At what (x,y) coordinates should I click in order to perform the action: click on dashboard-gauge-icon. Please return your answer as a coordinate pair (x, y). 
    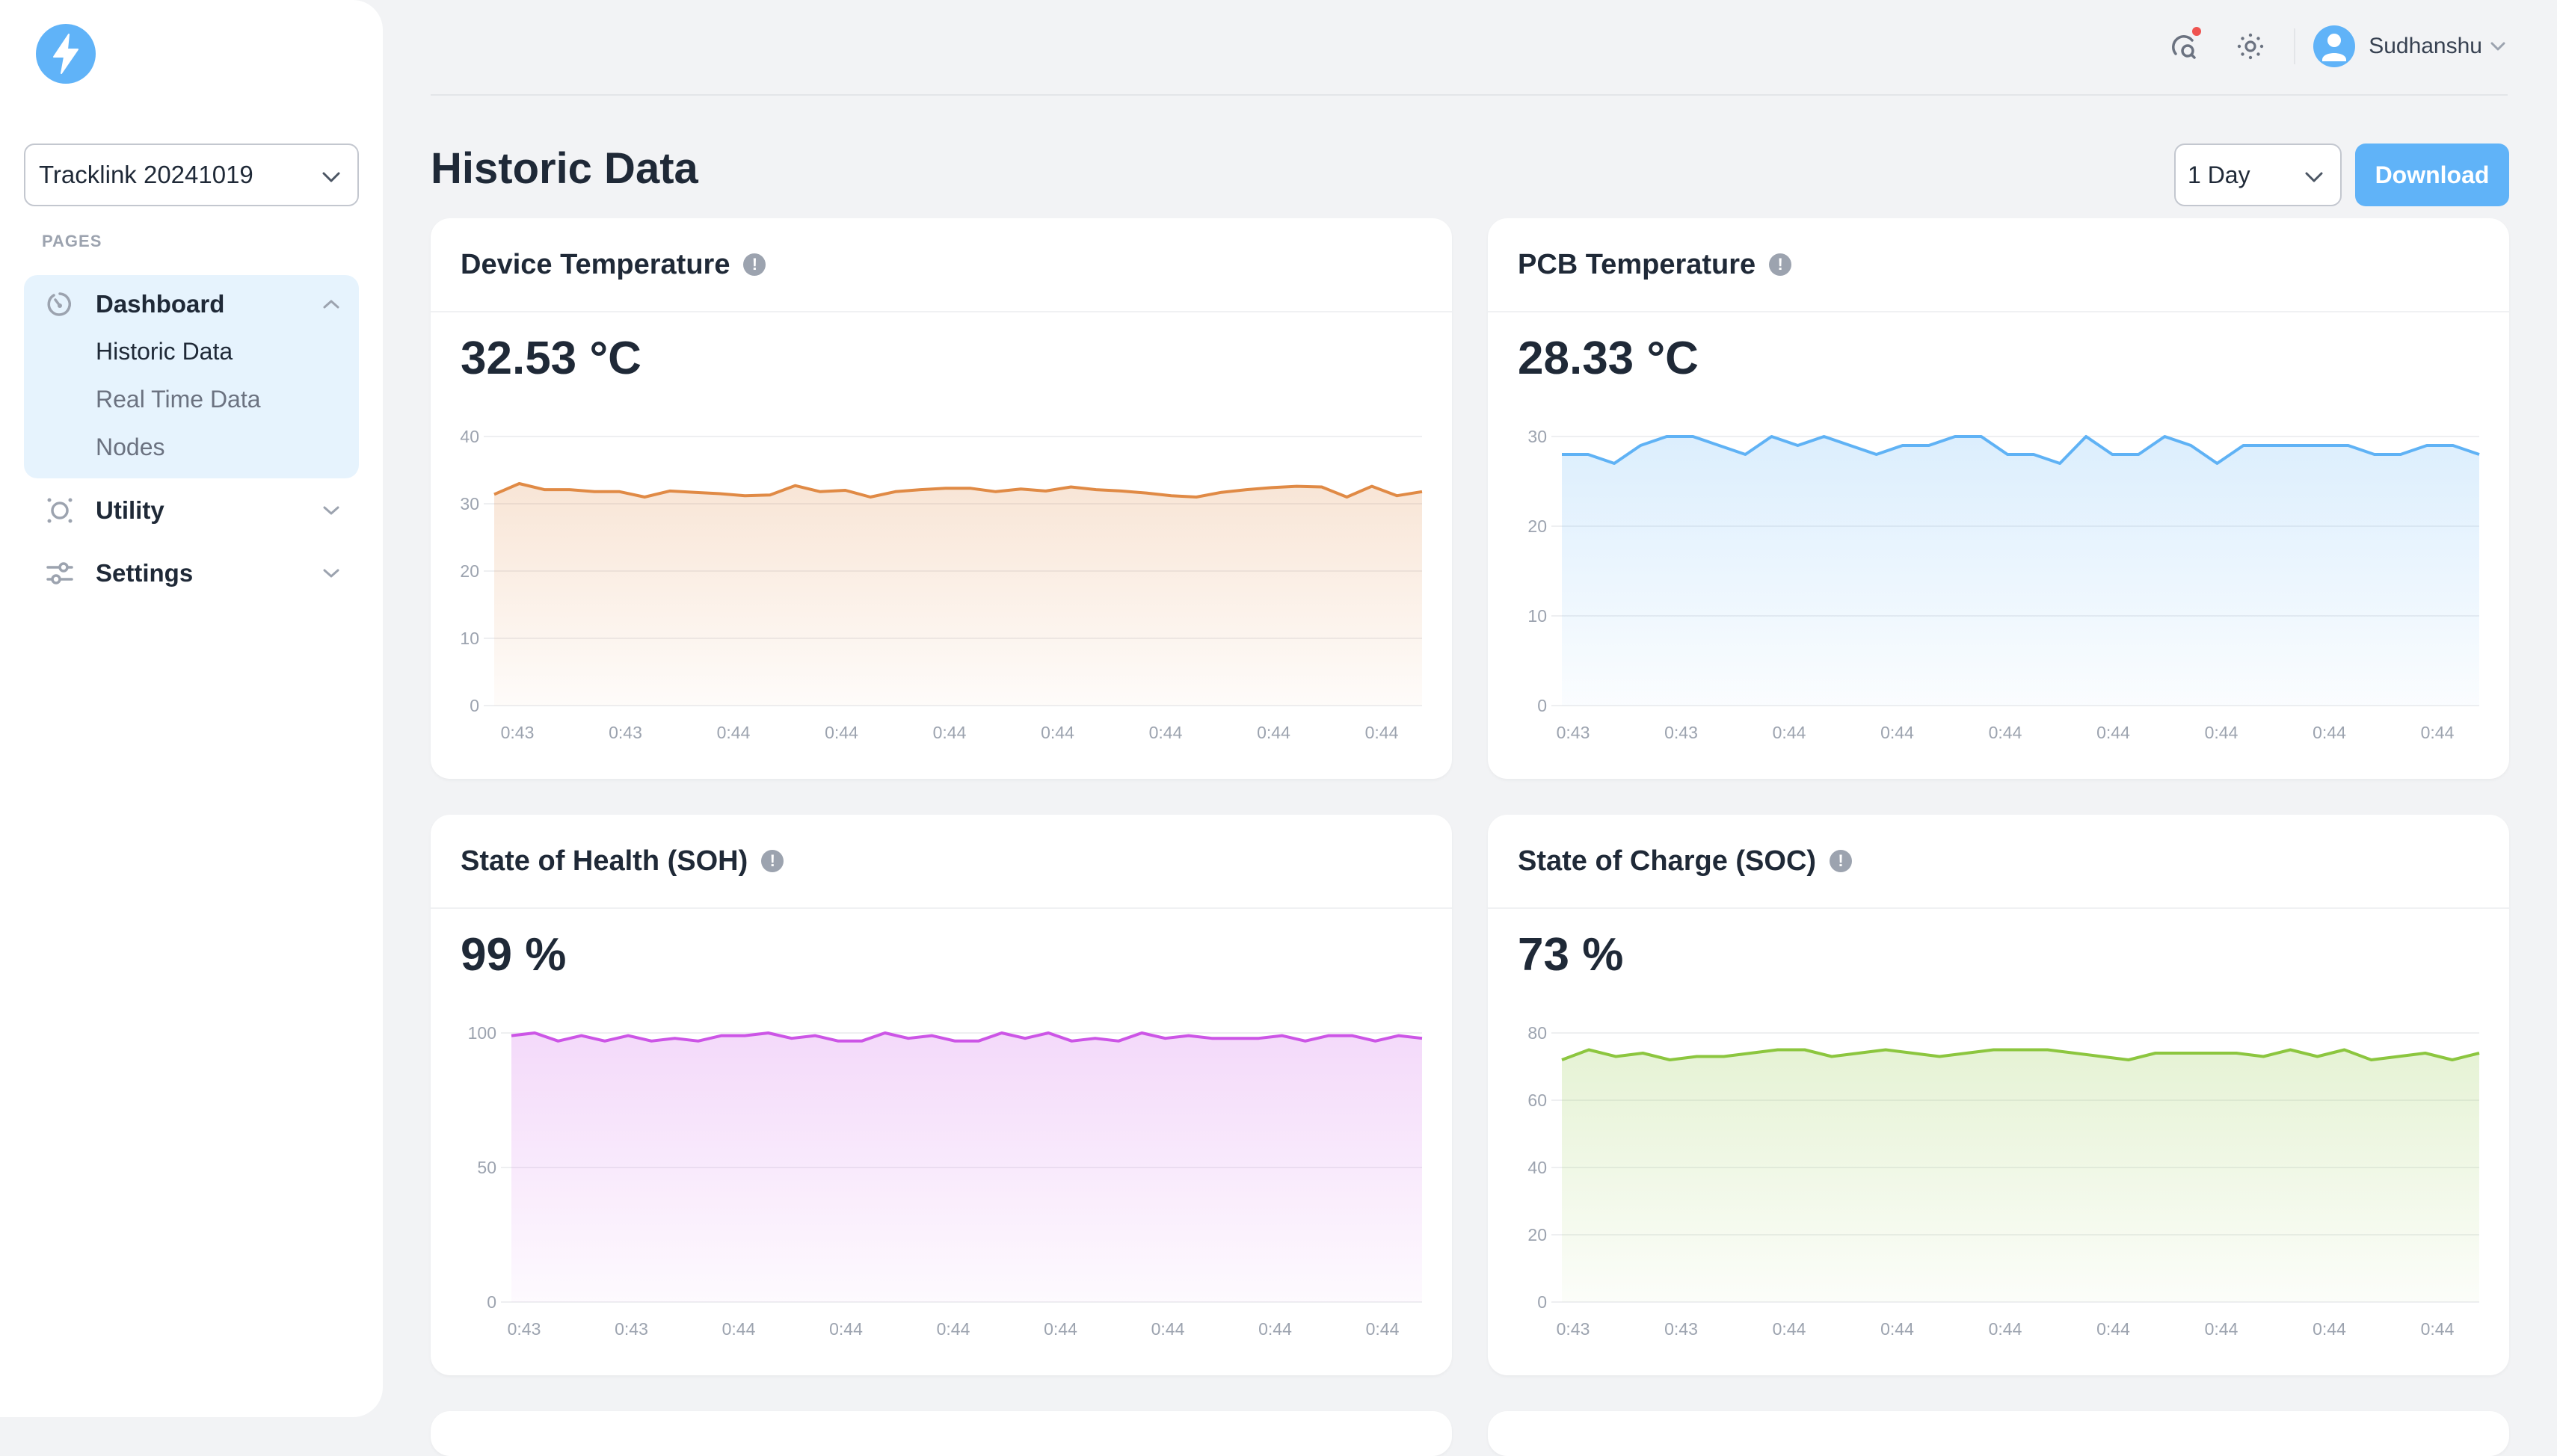
    Looking at the image, I should click on (59, 304).